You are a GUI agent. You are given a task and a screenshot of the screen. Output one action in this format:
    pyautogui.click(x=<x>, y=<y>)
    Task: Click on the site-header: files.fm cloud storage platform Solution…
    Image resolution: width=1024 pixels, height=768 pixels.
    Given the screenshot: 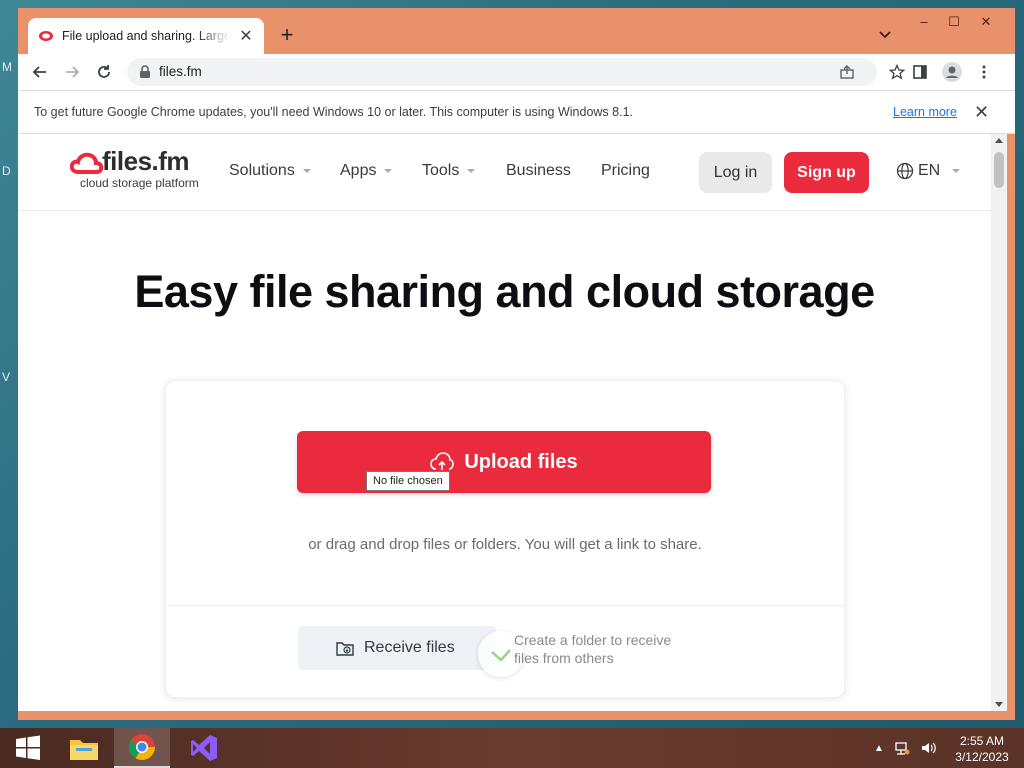 What is the action you would take?
    pyautogui.click(x=504, y=172)
    